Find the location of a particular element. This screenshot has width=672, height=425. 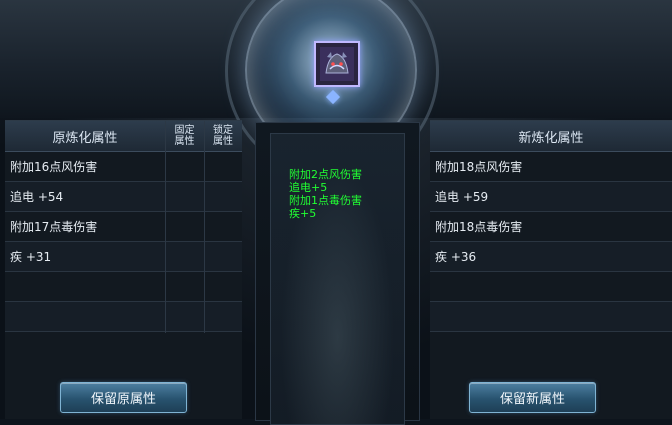

original-row: 附加17点毒伤害 is located at coordinates (123, 227).